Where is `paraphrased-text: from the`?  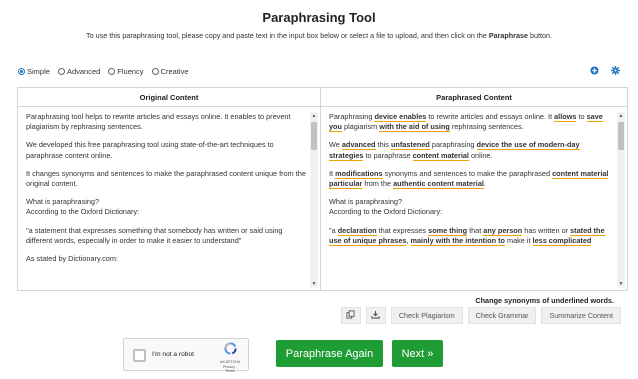
paraphrased-text: from the is located at coordinates (378, 184).